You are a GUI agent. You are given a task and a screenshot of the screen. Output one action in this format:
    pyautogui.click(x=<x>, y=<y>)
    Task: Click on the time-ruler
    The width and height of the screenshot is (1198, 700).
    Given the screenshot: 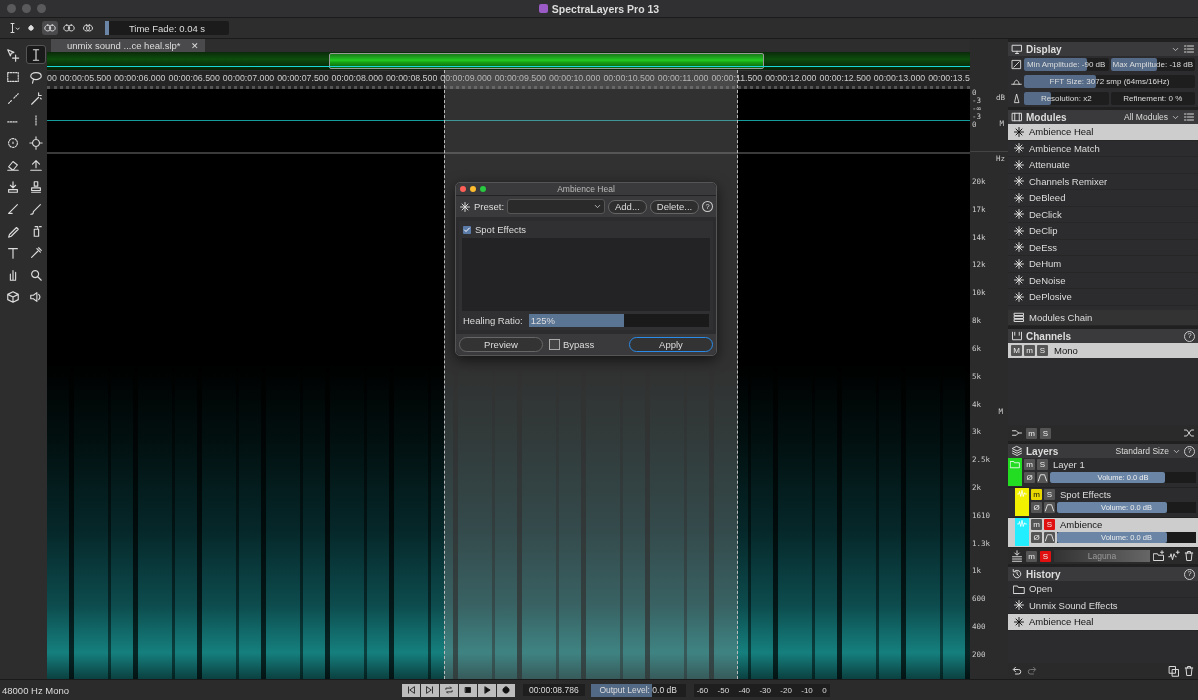 What is the action you would take?
    pyautogui.click(x=508, y=80)
    